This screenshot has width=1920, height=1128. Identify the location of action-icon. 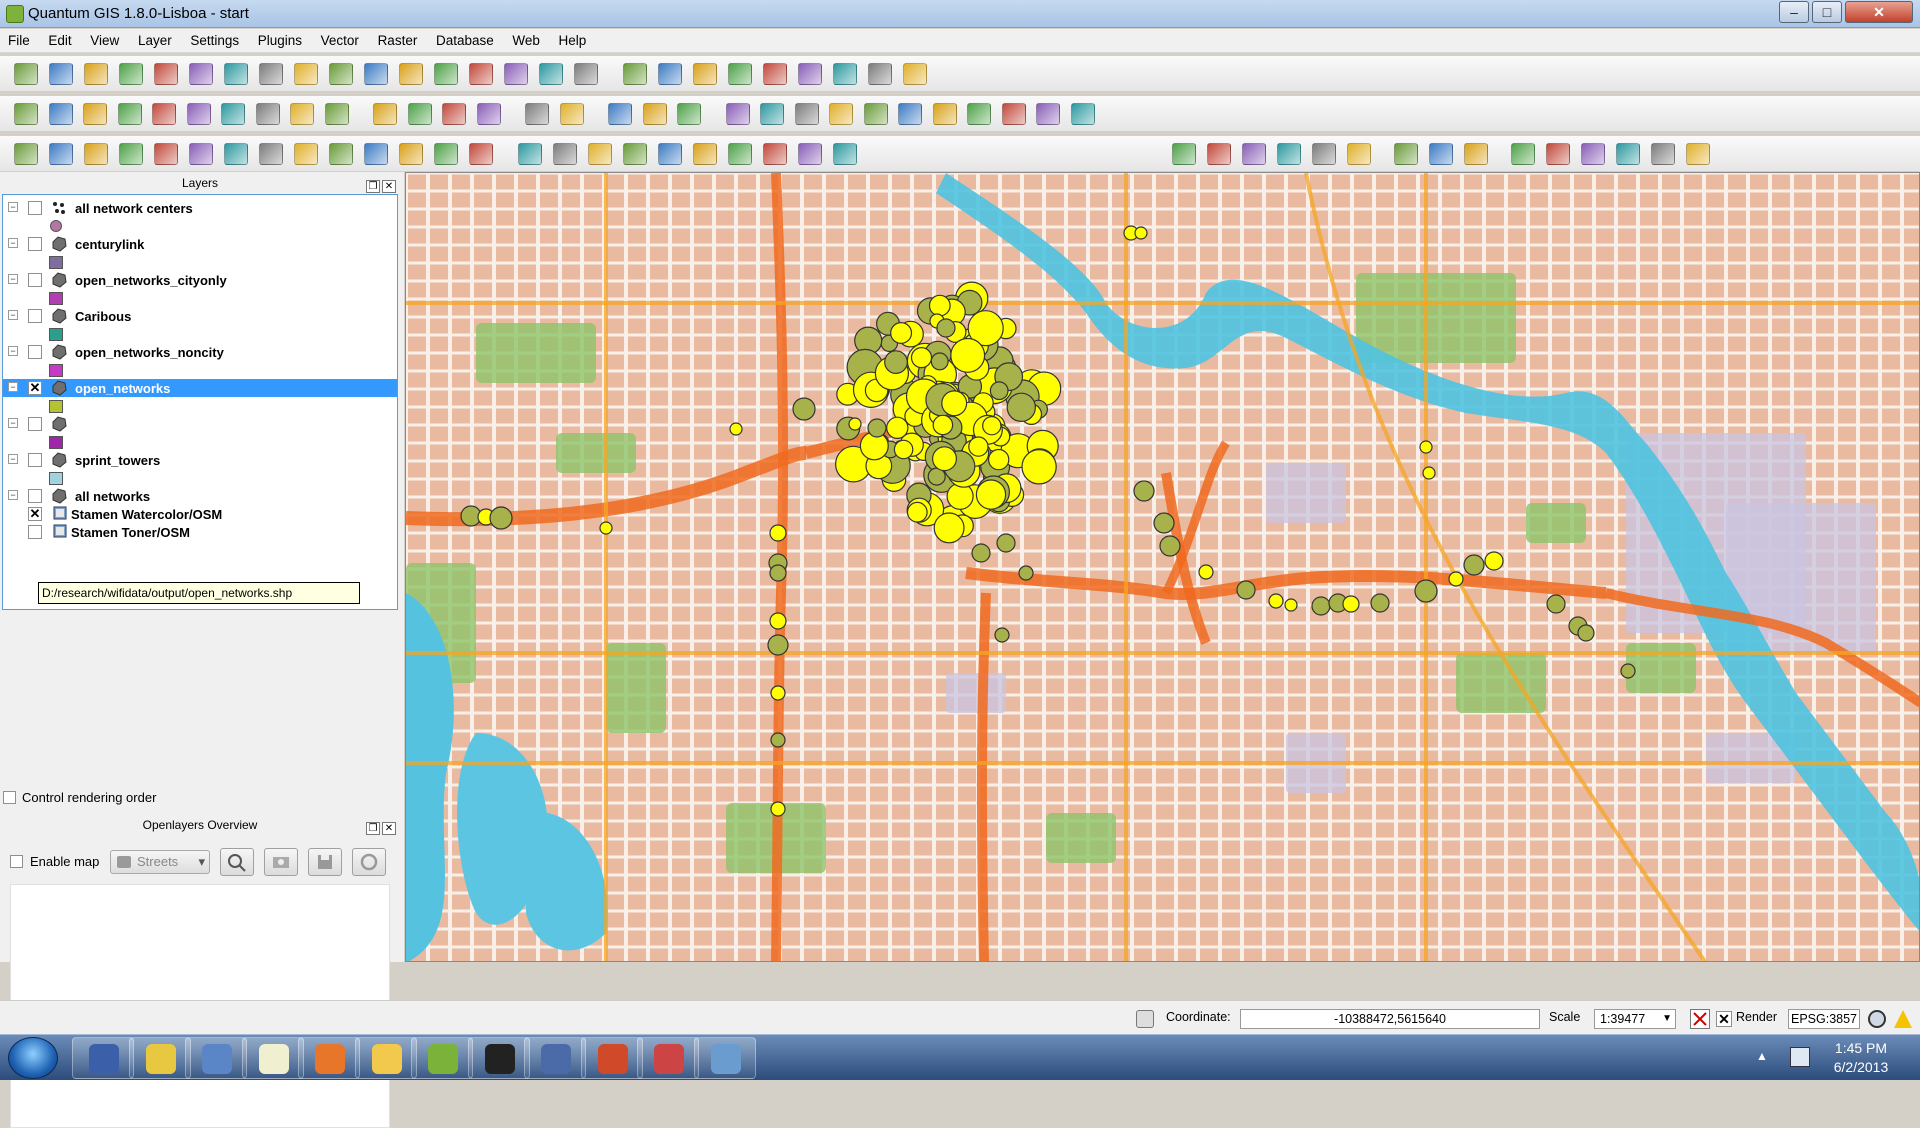
(565, 154).